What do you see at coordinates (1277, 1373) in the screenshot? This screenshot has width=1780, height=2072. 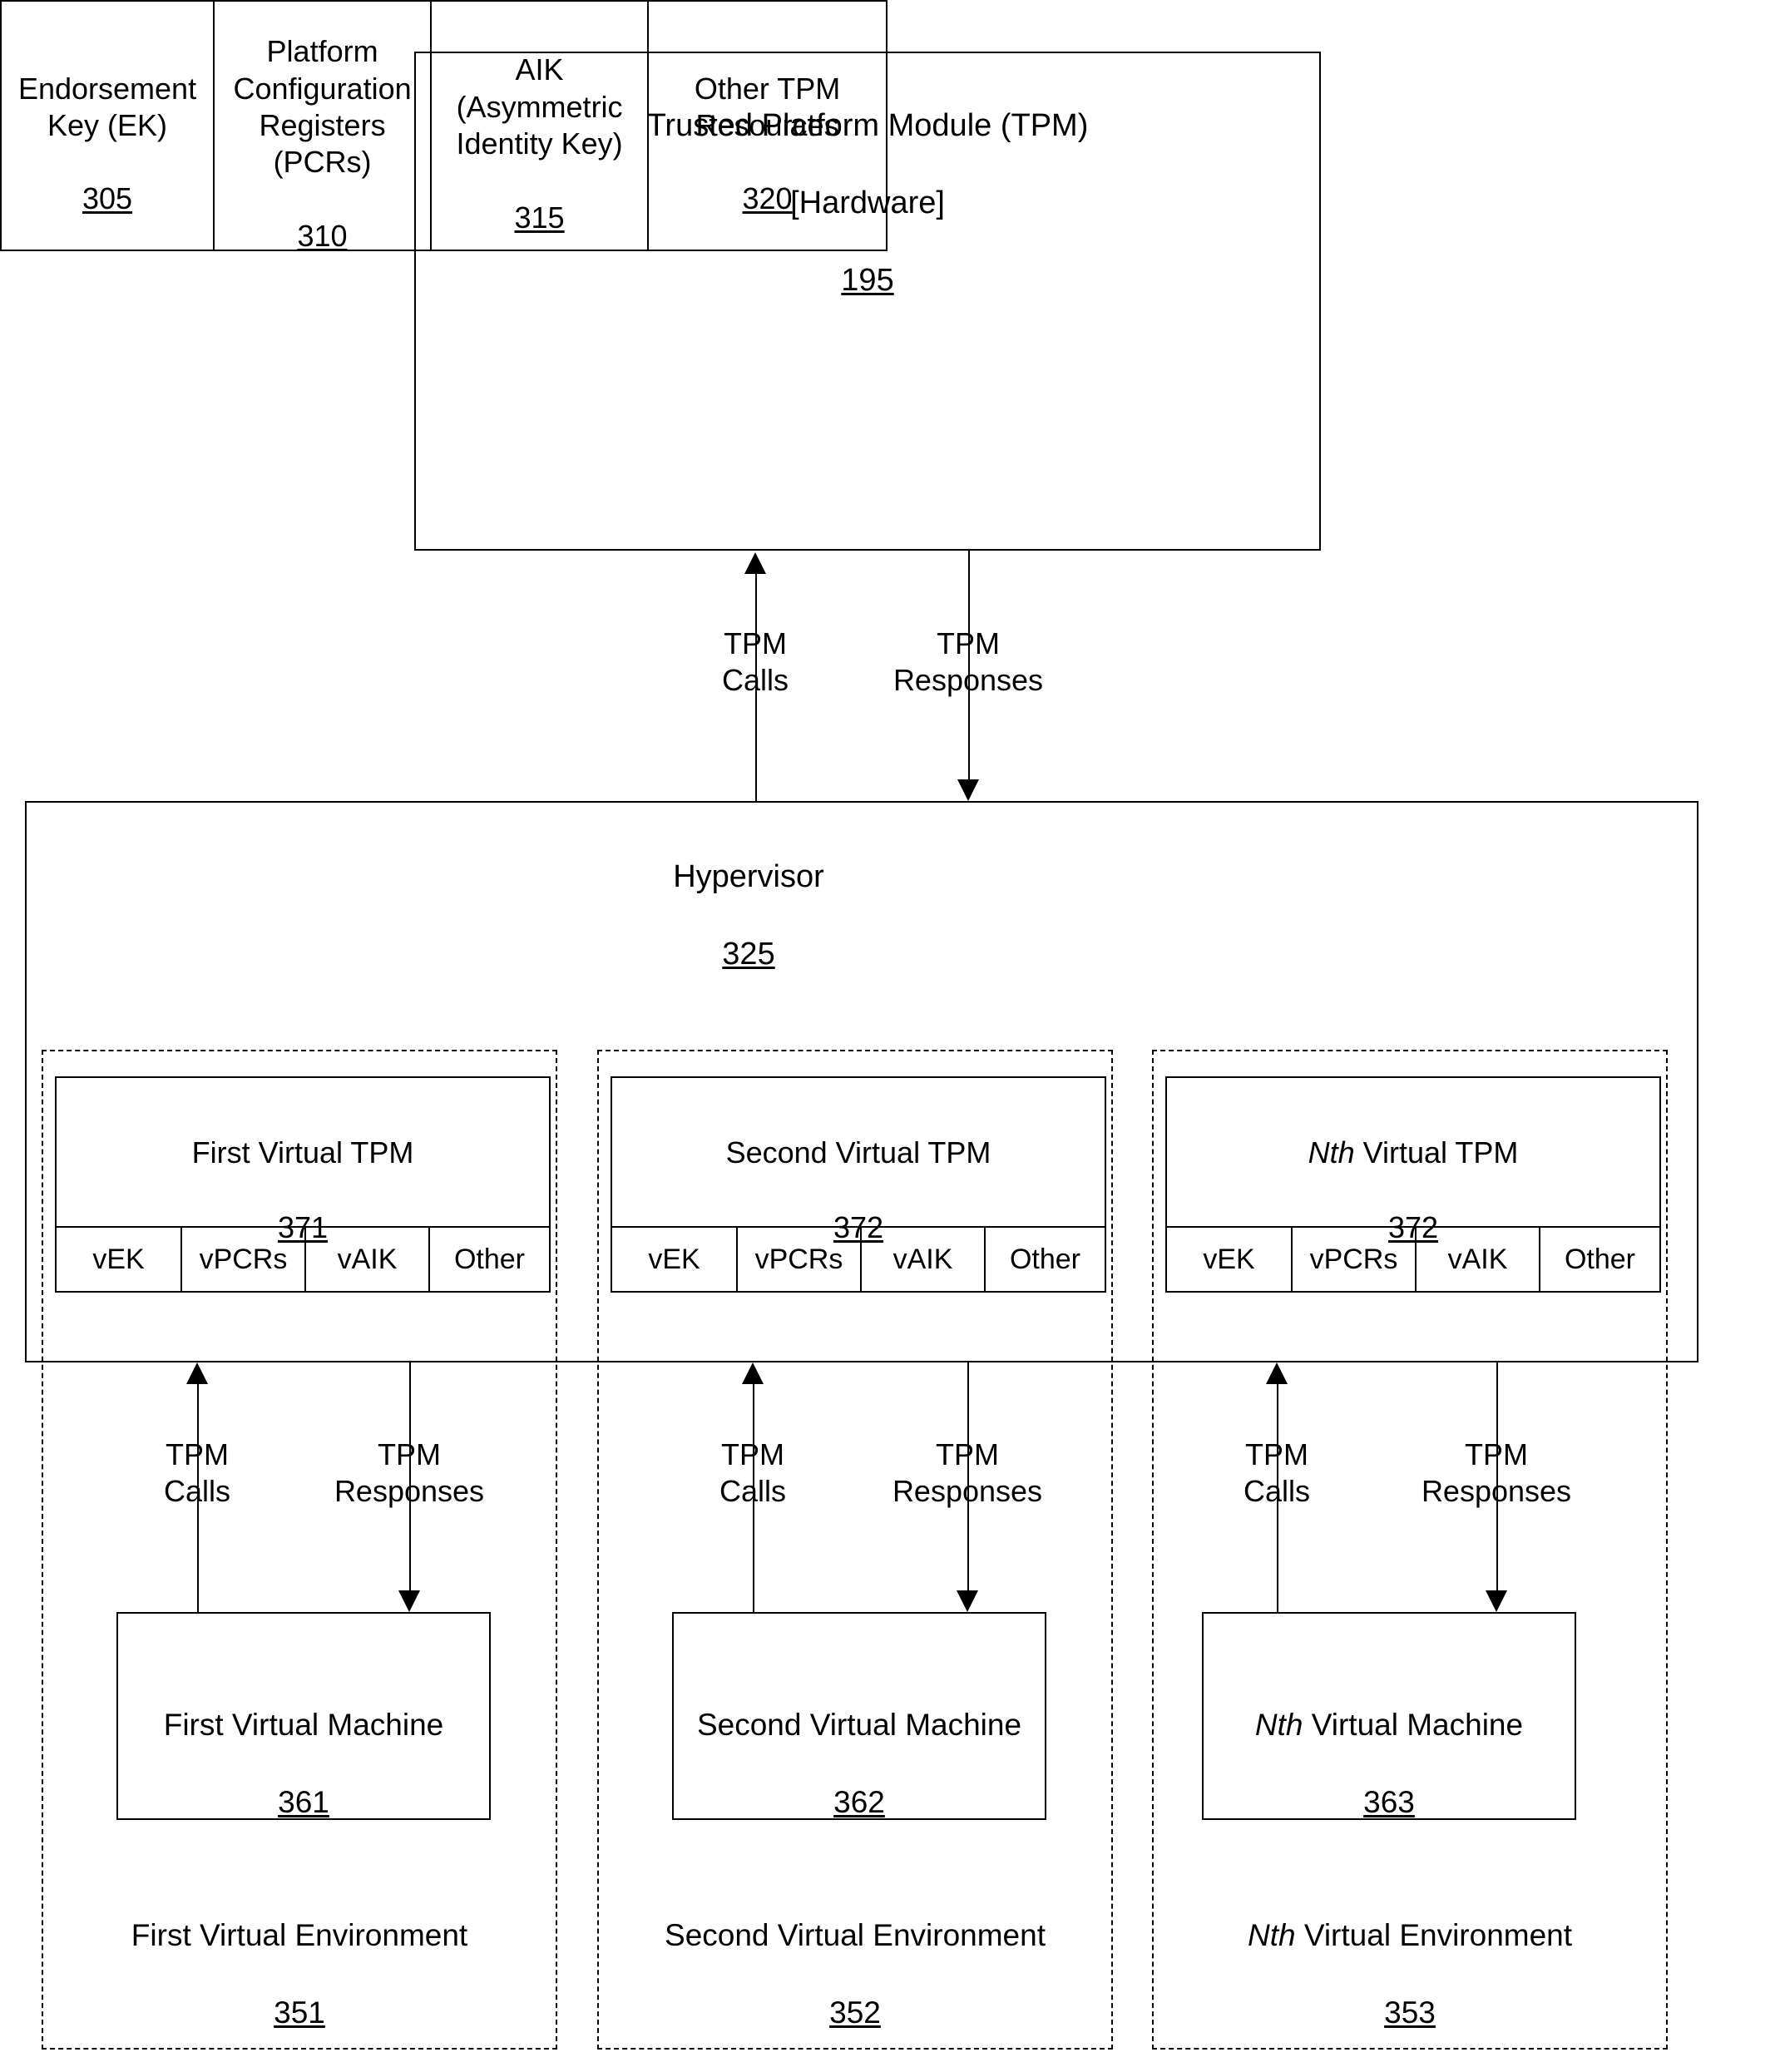 I see `vm3-tpm-calls-arrowhead` at bounding box center [1277, 1373].